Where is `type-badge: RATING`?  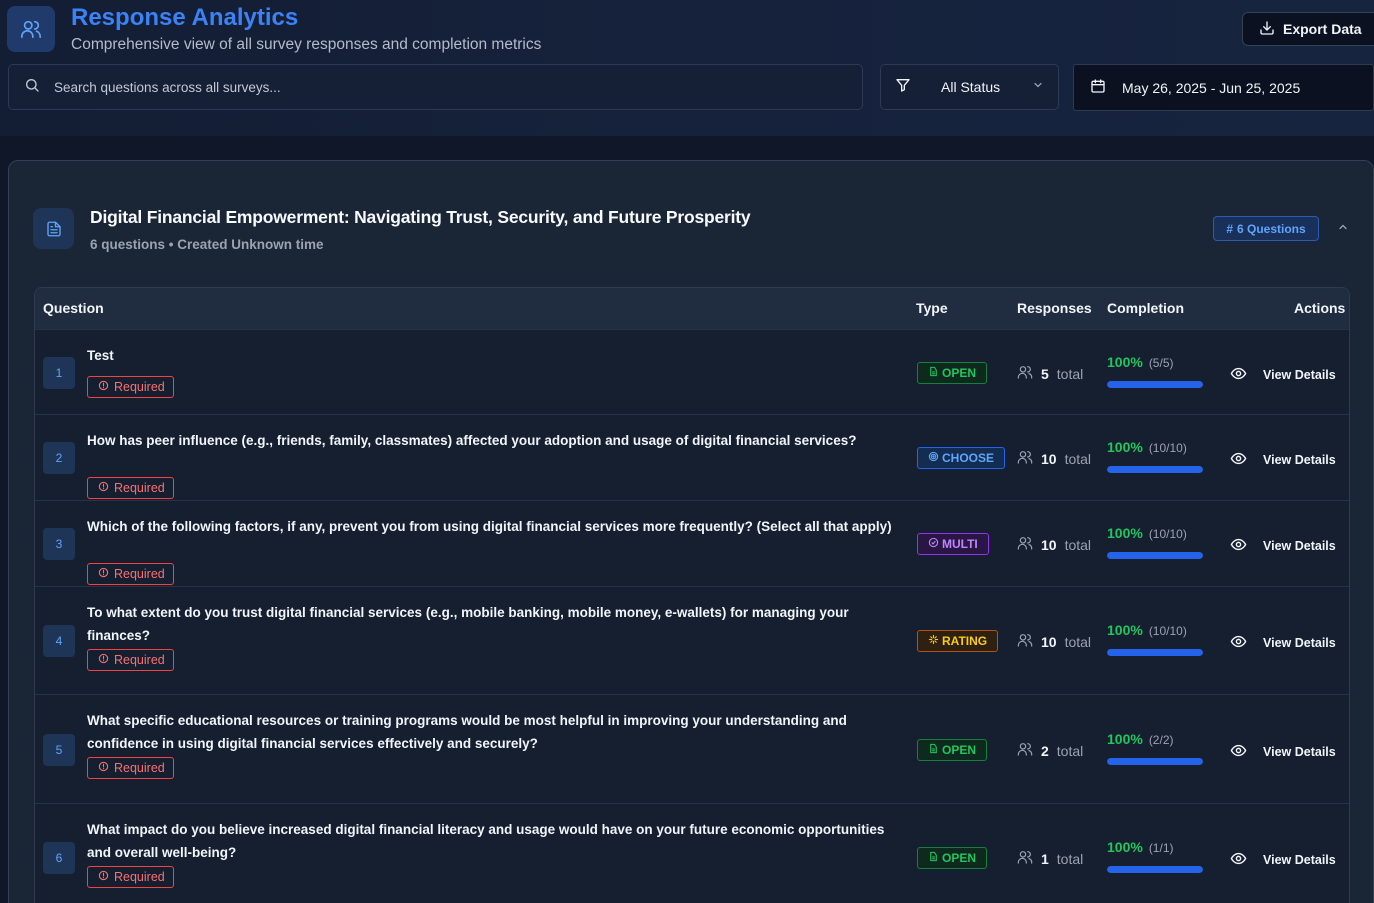 type-badge: RATING is located at coordinates (958, 641).